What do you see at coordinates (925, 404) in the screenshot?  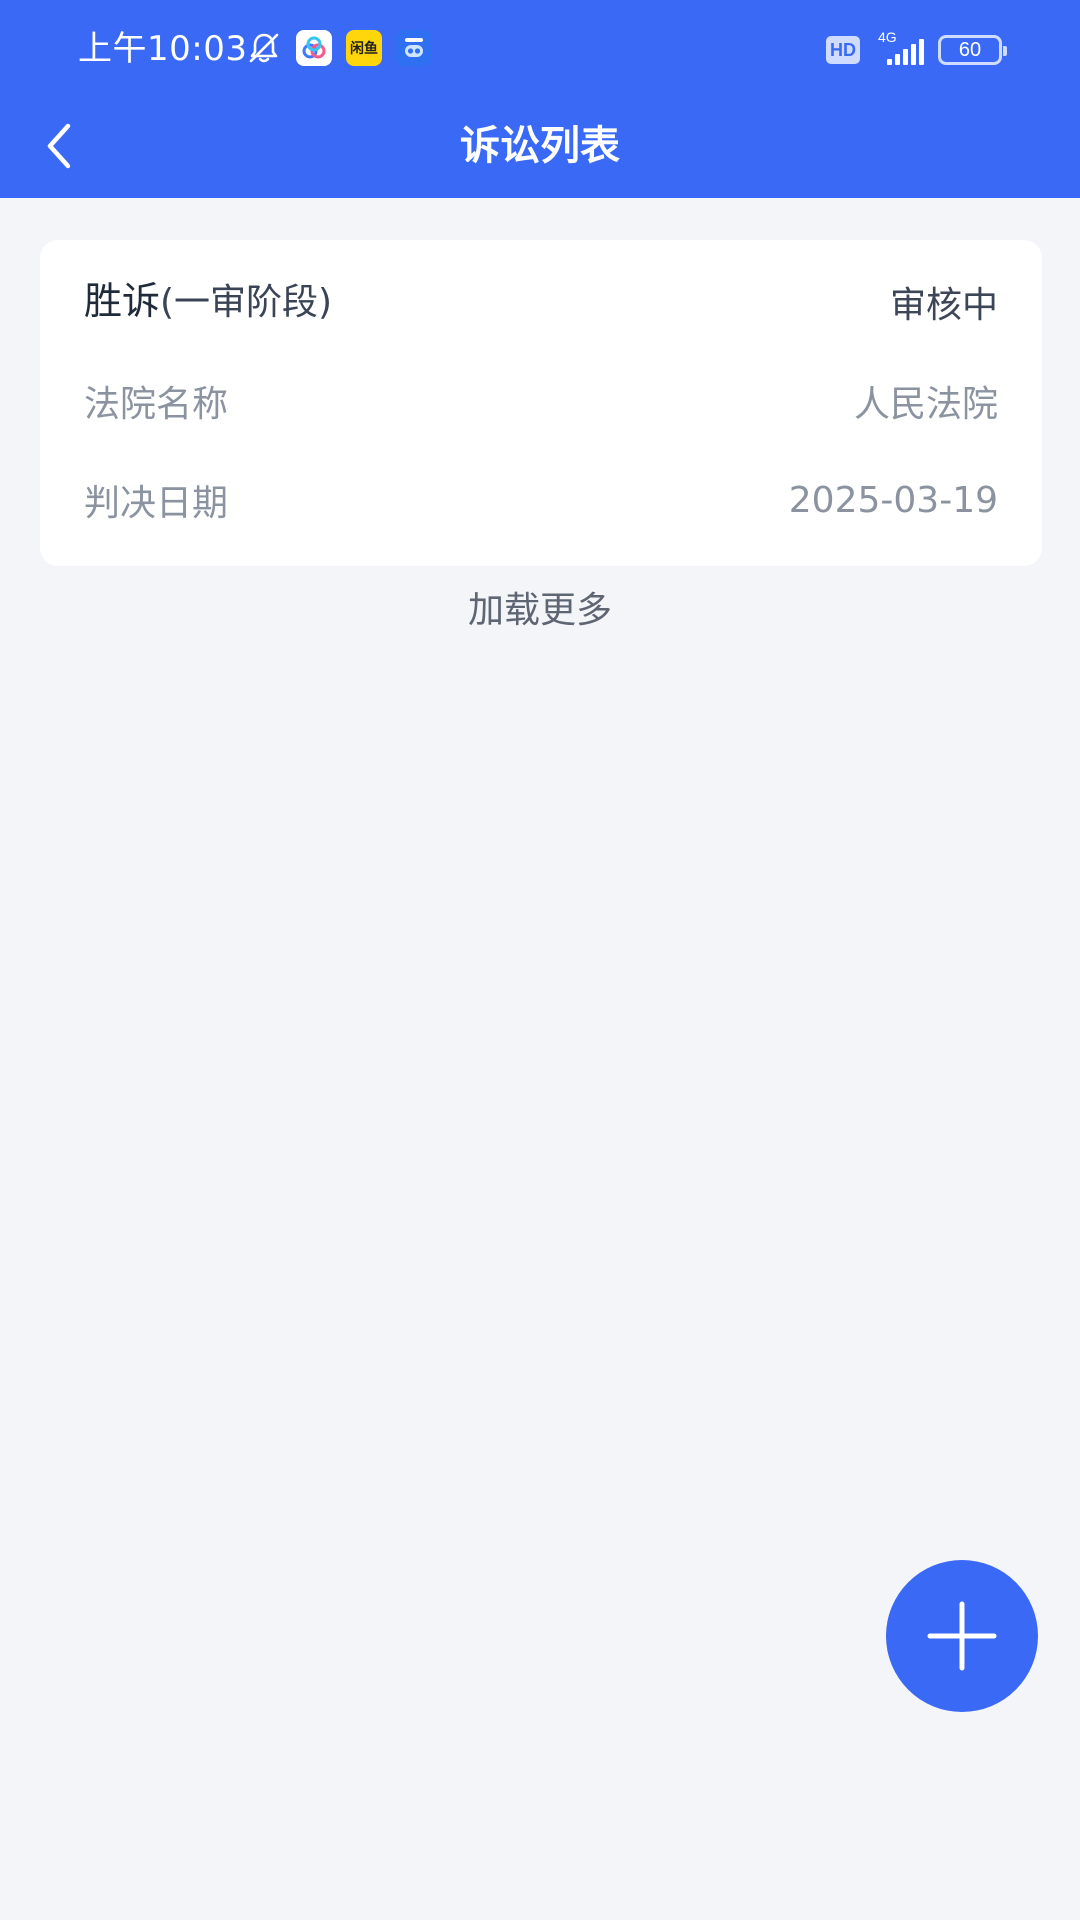 I see `court-value: 人民法院` at bounding box center [925, 404].